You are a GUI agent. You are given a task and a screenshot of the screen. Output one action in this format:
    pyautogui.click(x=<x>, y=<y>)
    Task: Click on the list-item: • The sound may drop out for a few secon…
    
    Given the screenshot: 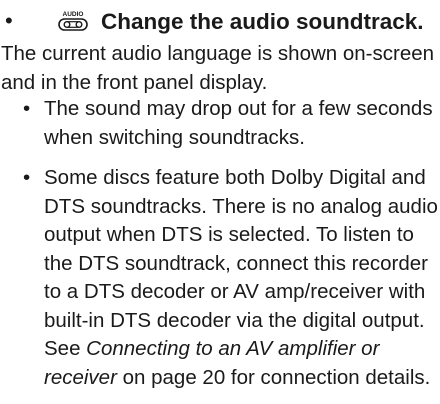 What is the action you would take?
    pyautogui.click(x=220, y=123)
    